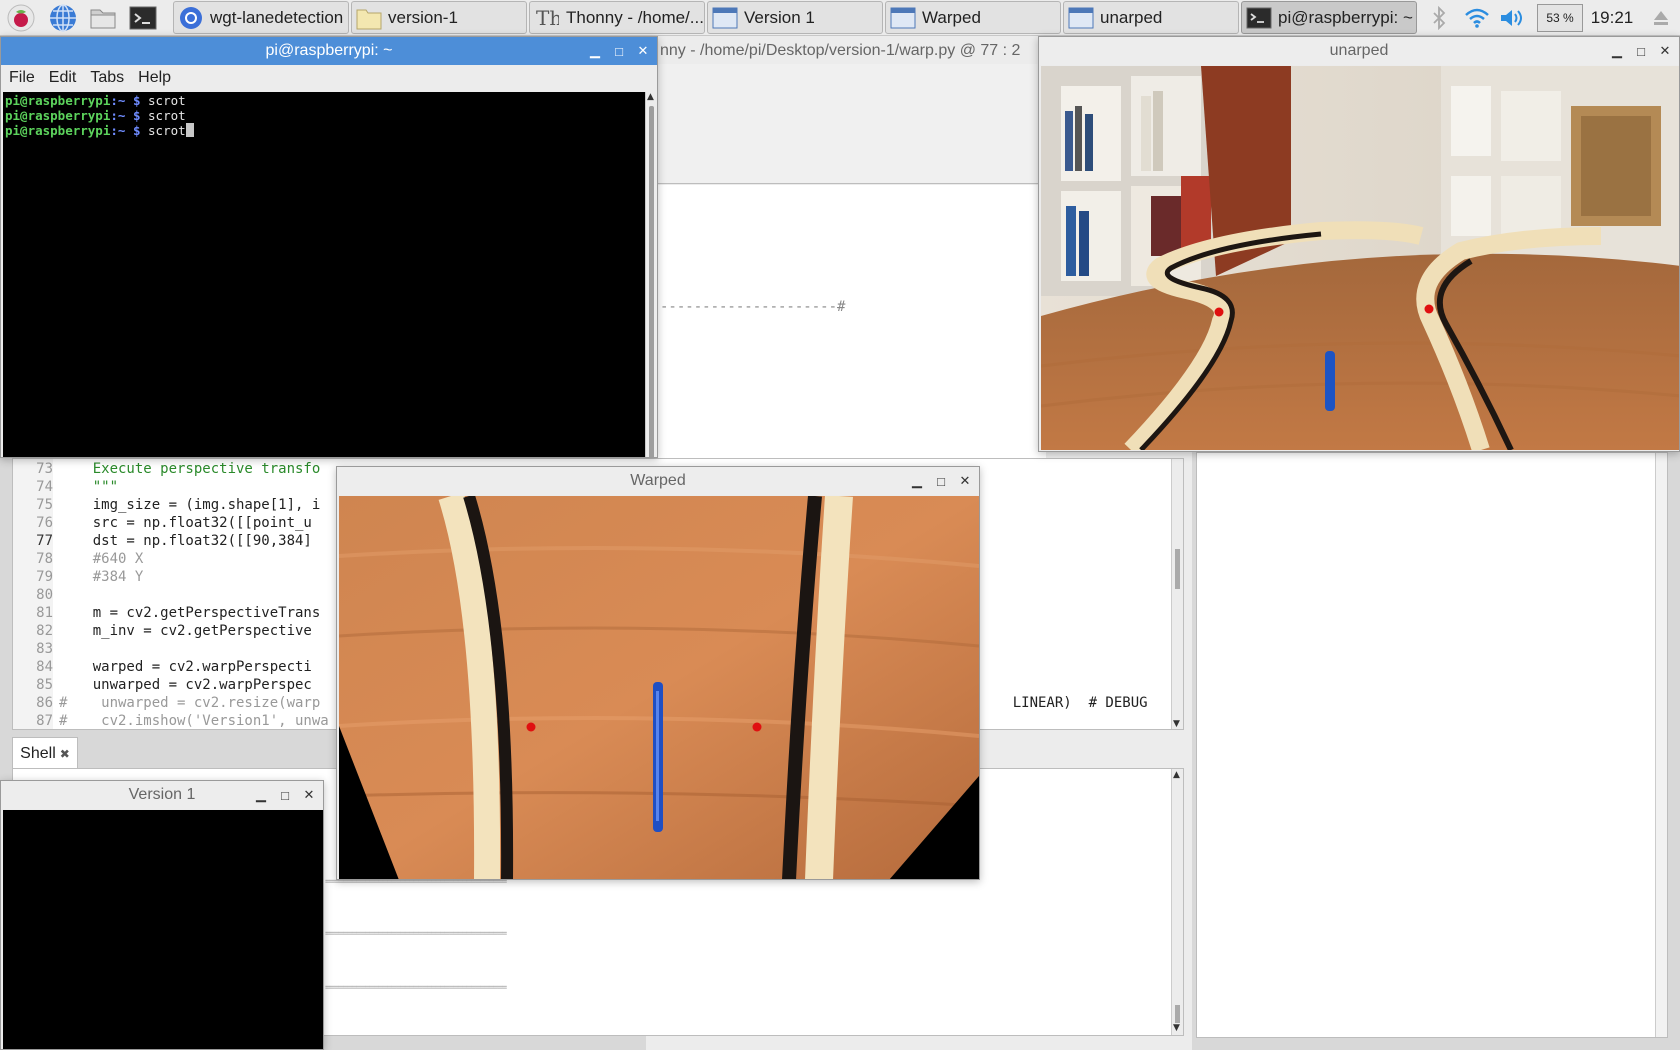 The height and width of the screenshot is (1050, 1680). Describe the element at coordinates (190, 703) in the screenshot. I see `code-text: # unwarped = cv2.resize(warp` at that location.